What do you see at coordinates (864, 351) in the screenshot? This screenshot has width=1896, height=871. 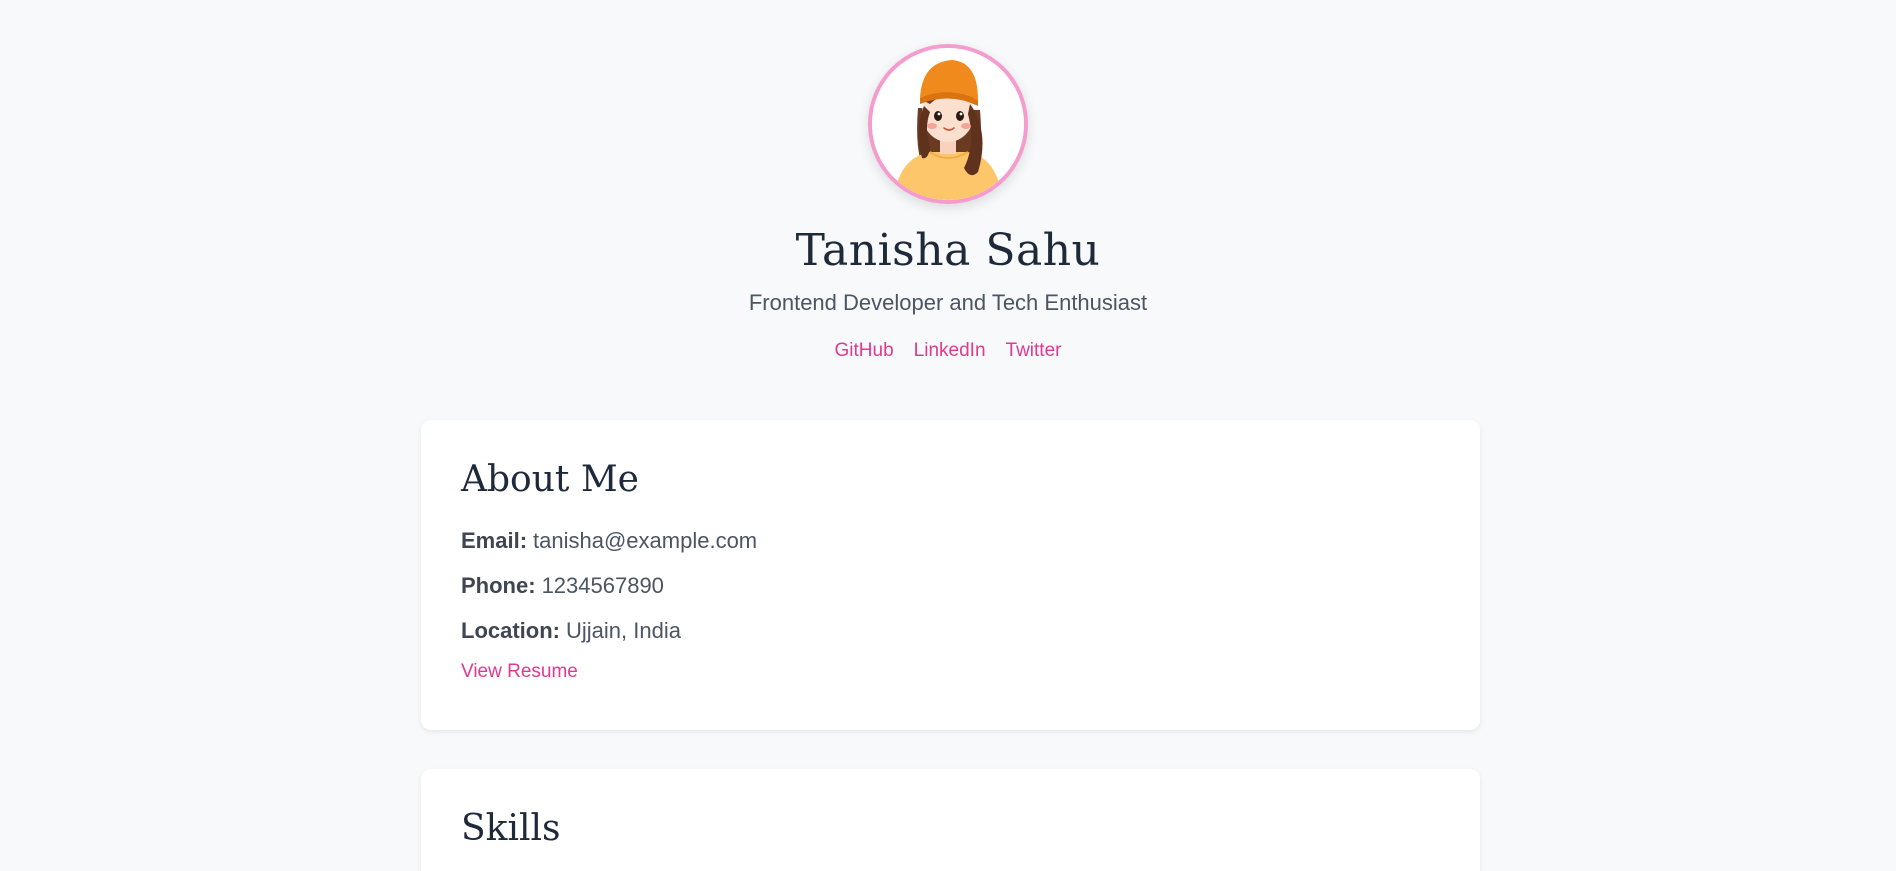 I see `github-link: GitHub` at bounding box center [864, 351].